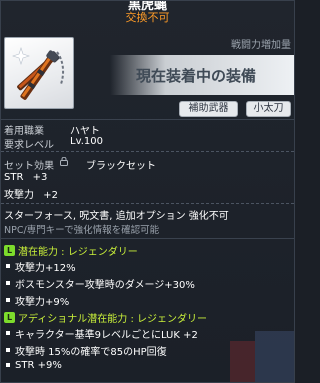 The image size is (320, 383). What do you see at coordinates (86, 350) in the screenshot?
I see `additional-potential-line: 攻撃時 15%の確率で85のHP回復` at bounding box center [86, 350].